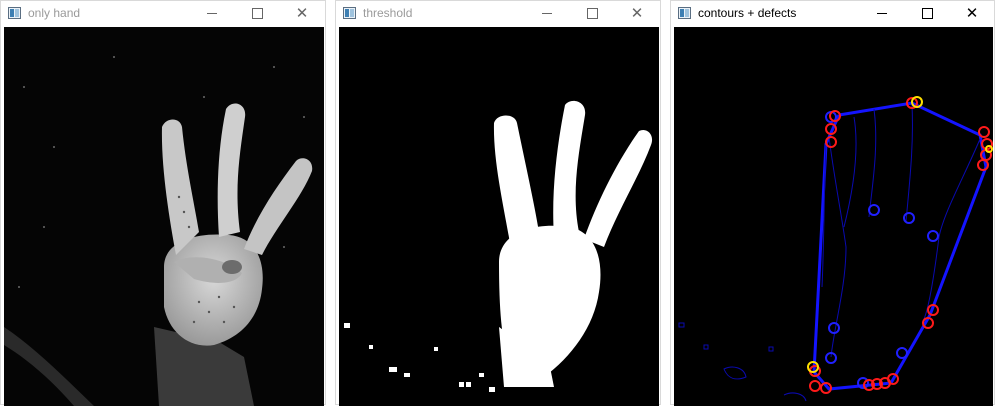 The width and height of the screenshot is (995, 406). What do you see at coordinates (832, 13) in the screenshot?
I see `titlebar-contours-defects: contours + defects ✕` at bounding box center [832, 13].